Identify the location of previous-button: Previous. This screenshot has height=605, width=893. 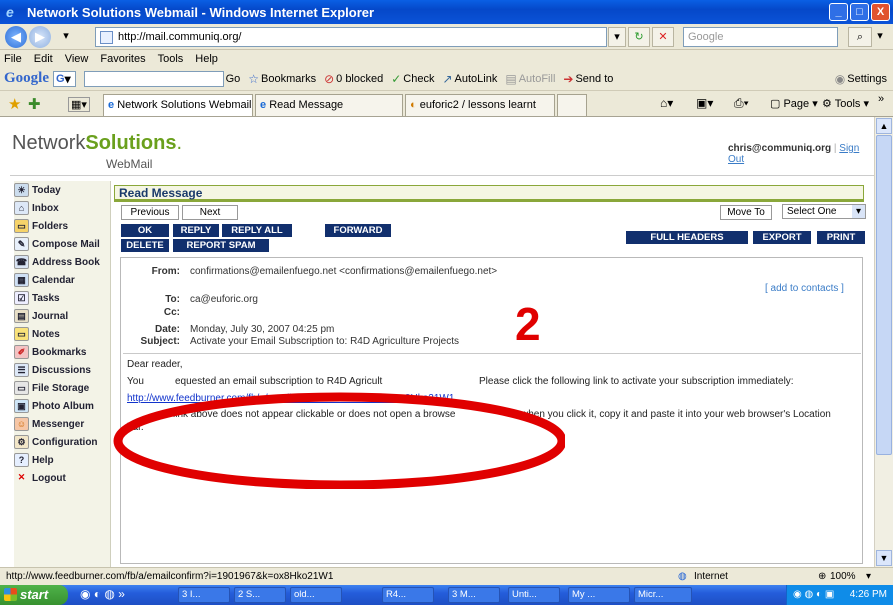
(150, 212).